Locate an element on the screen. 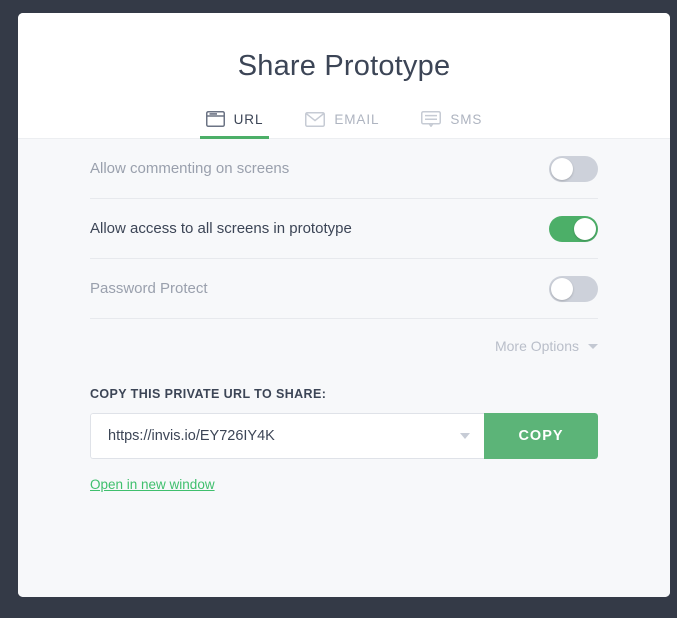 This screenshot has width=677, height=618. tab-url-label: URL is located at coordinates (248, 119).